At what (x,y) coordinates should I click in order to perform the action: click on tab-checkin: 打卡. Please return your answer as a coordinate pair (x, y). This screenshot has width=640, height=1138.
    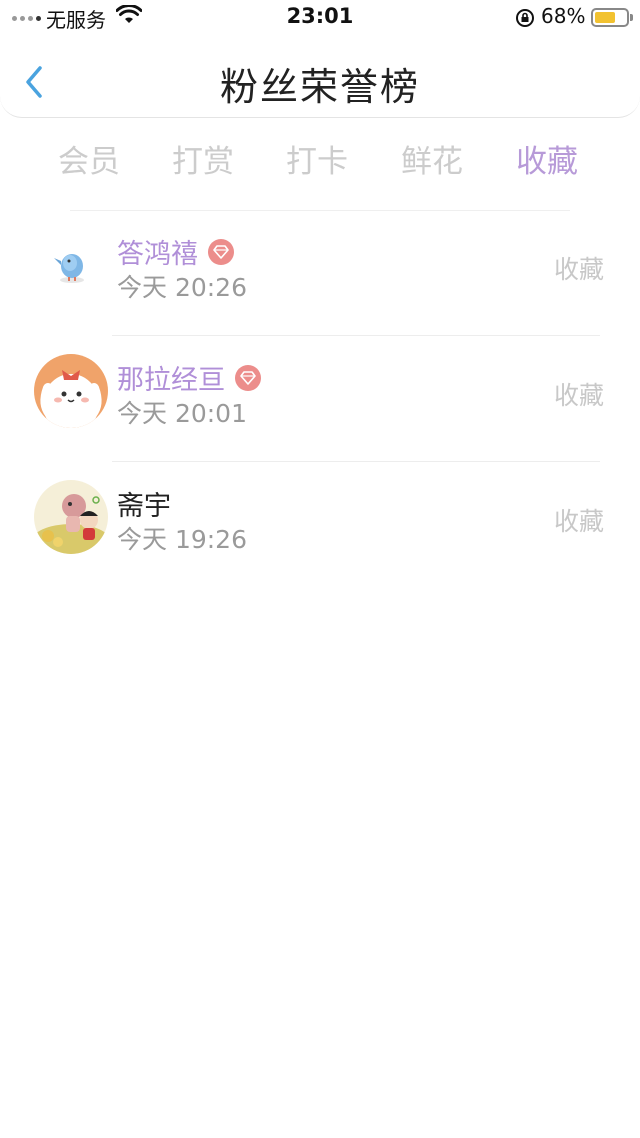
    Looking at the image, I should click on (317, 158).